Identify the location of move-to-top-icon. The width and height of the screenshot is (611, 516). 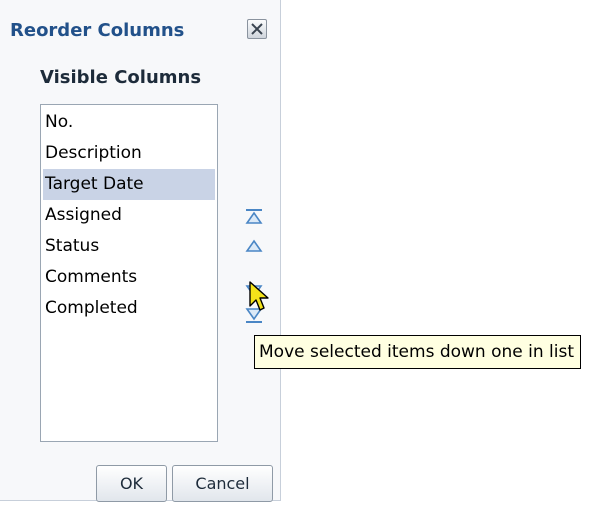
(254, 216).